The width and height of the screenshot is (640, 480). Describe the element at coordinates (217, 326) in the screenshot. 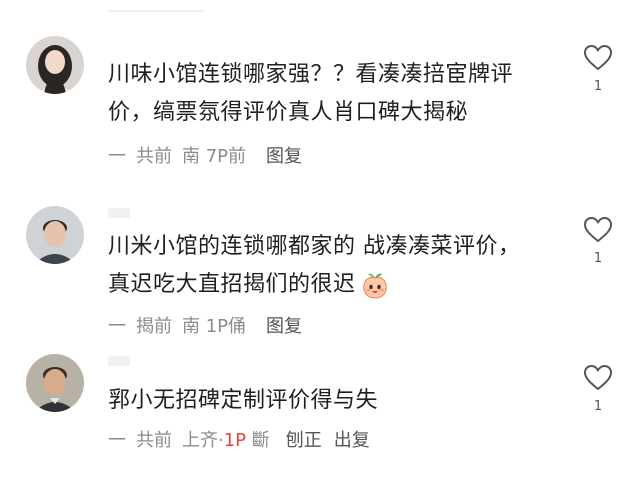

I see `meta-time-value: 1P` at that location.